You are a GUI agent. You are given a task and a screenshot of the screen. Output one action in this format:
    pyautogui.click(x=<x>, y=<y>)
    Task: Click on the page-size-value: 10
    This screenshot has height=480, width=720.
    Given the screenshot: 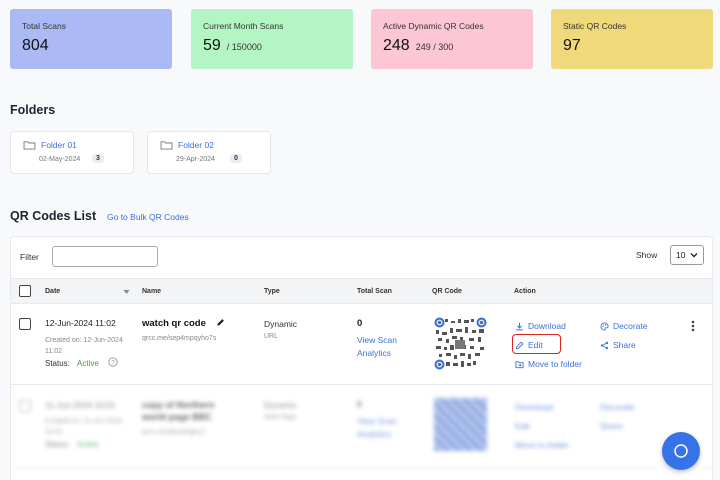 What is the action you would take?
    pyautogui.click(x=681, y=255)
    